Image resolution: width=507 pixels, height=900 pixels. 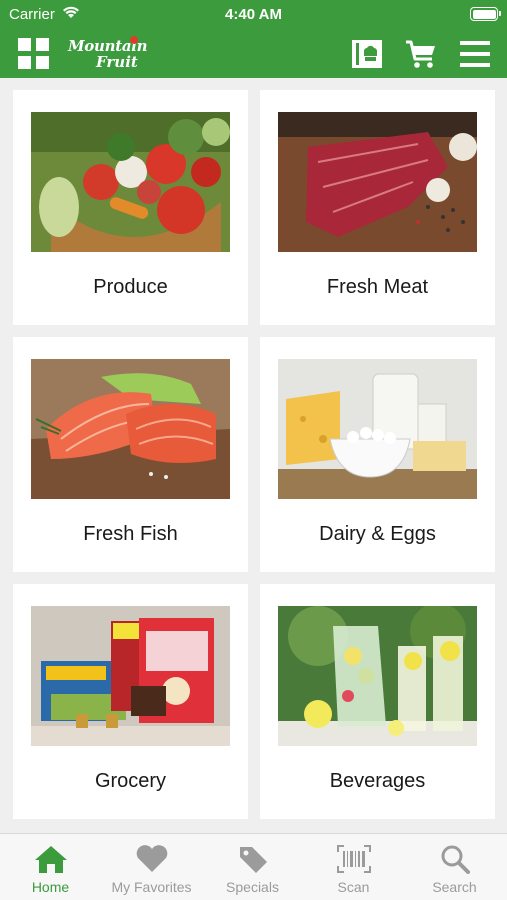 I want to click on status-bar: Carrier 4:40 AM, so click(x=253, y=15).